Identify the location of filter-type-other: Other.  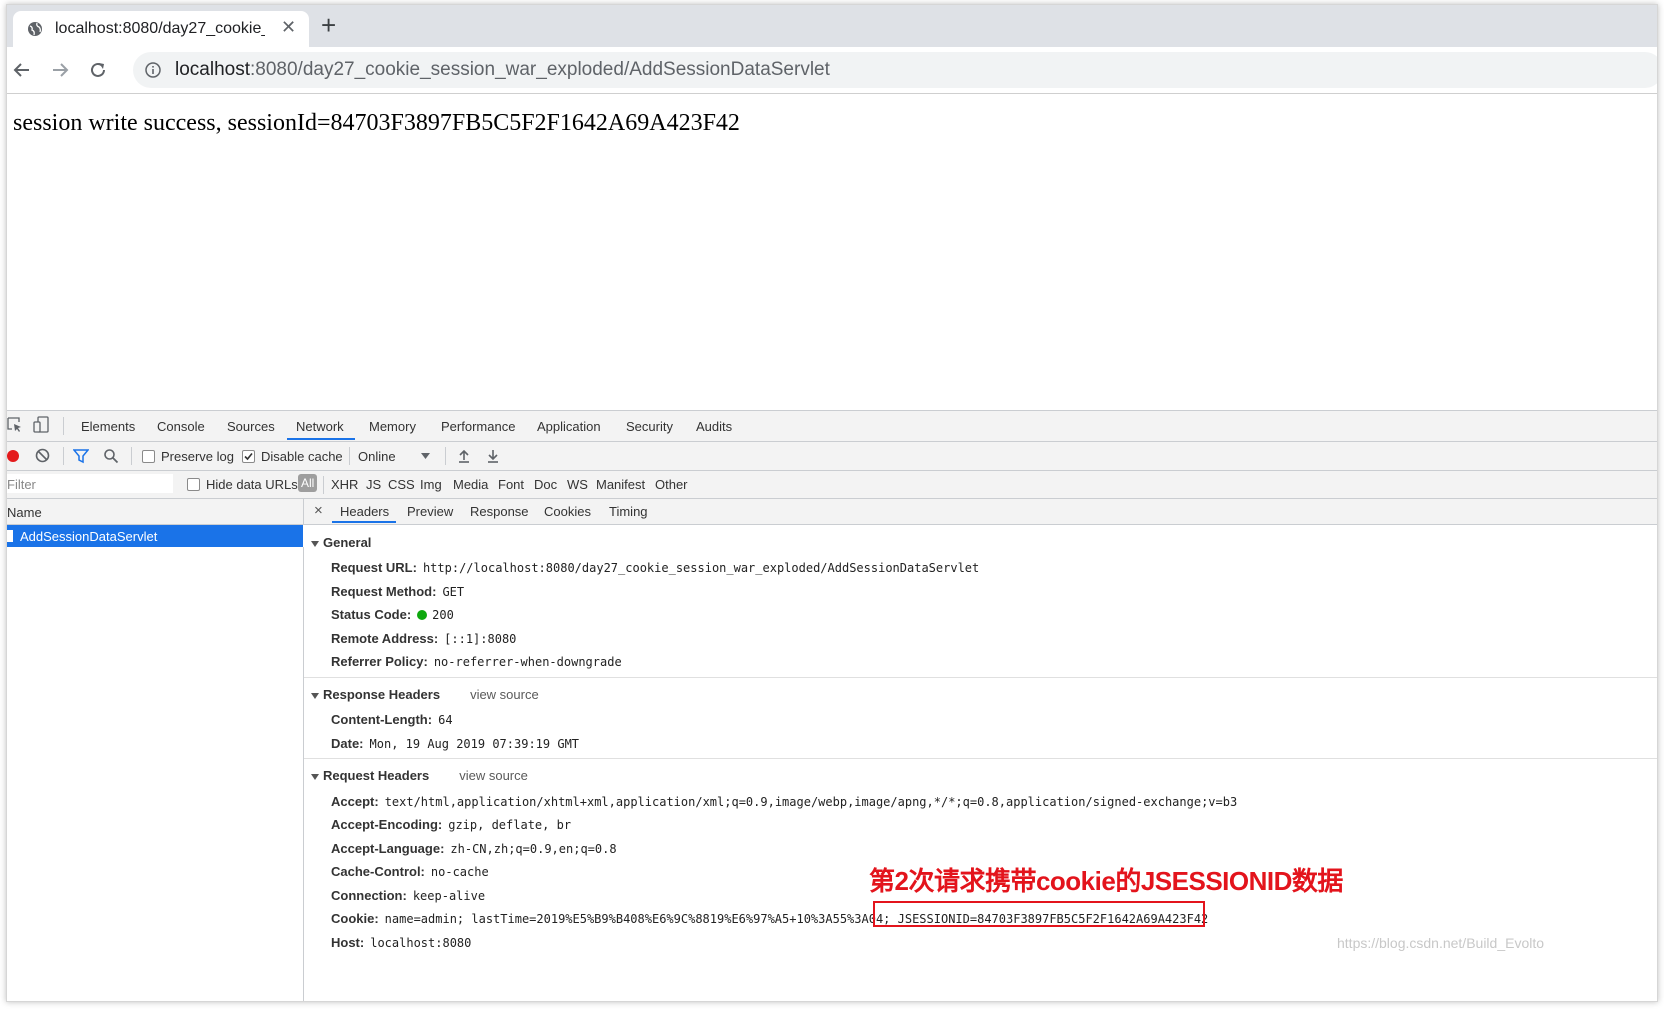
(671, 484).